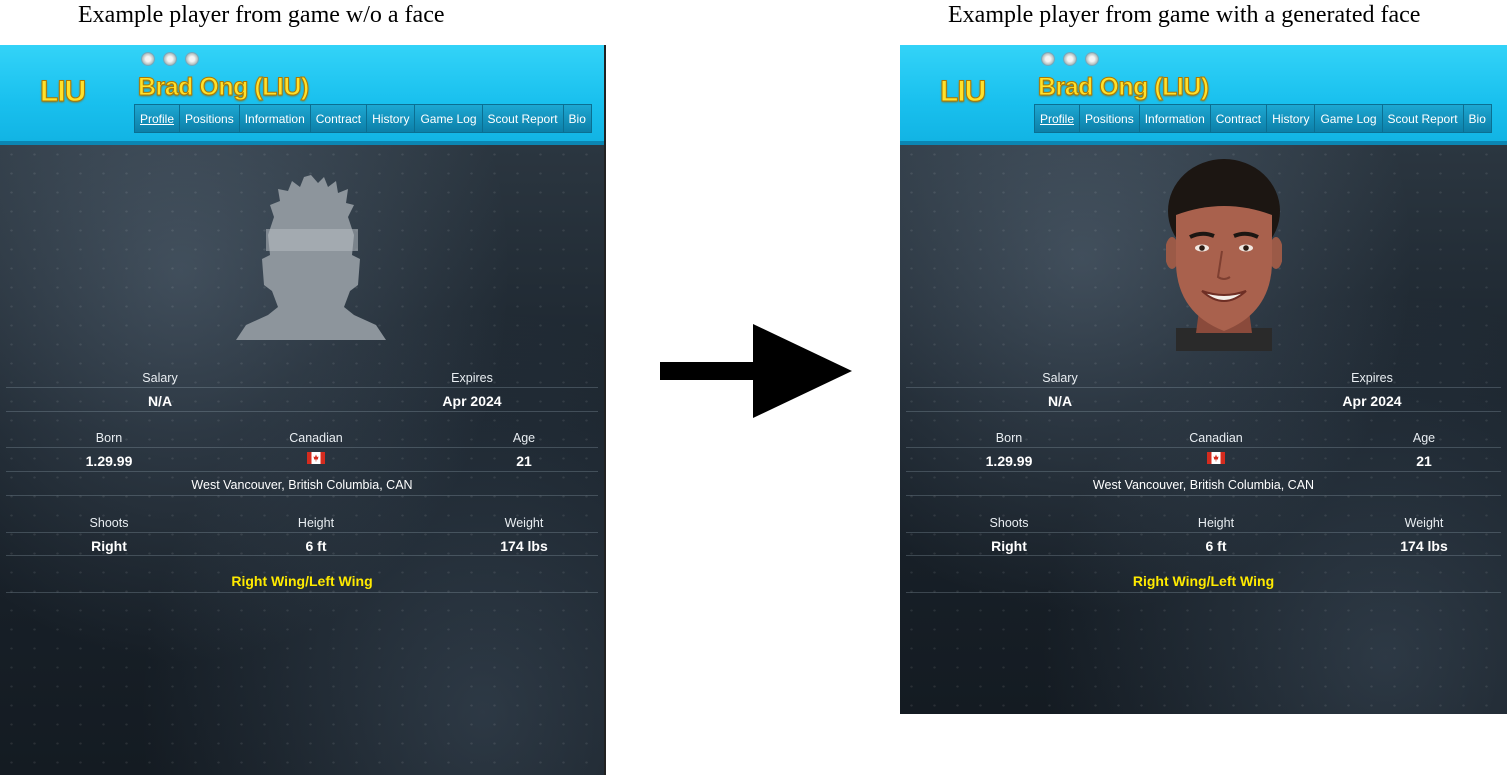 The image size is (1507, 775). I want to click on nationality-stat: Canadian, so click(1216, 450).